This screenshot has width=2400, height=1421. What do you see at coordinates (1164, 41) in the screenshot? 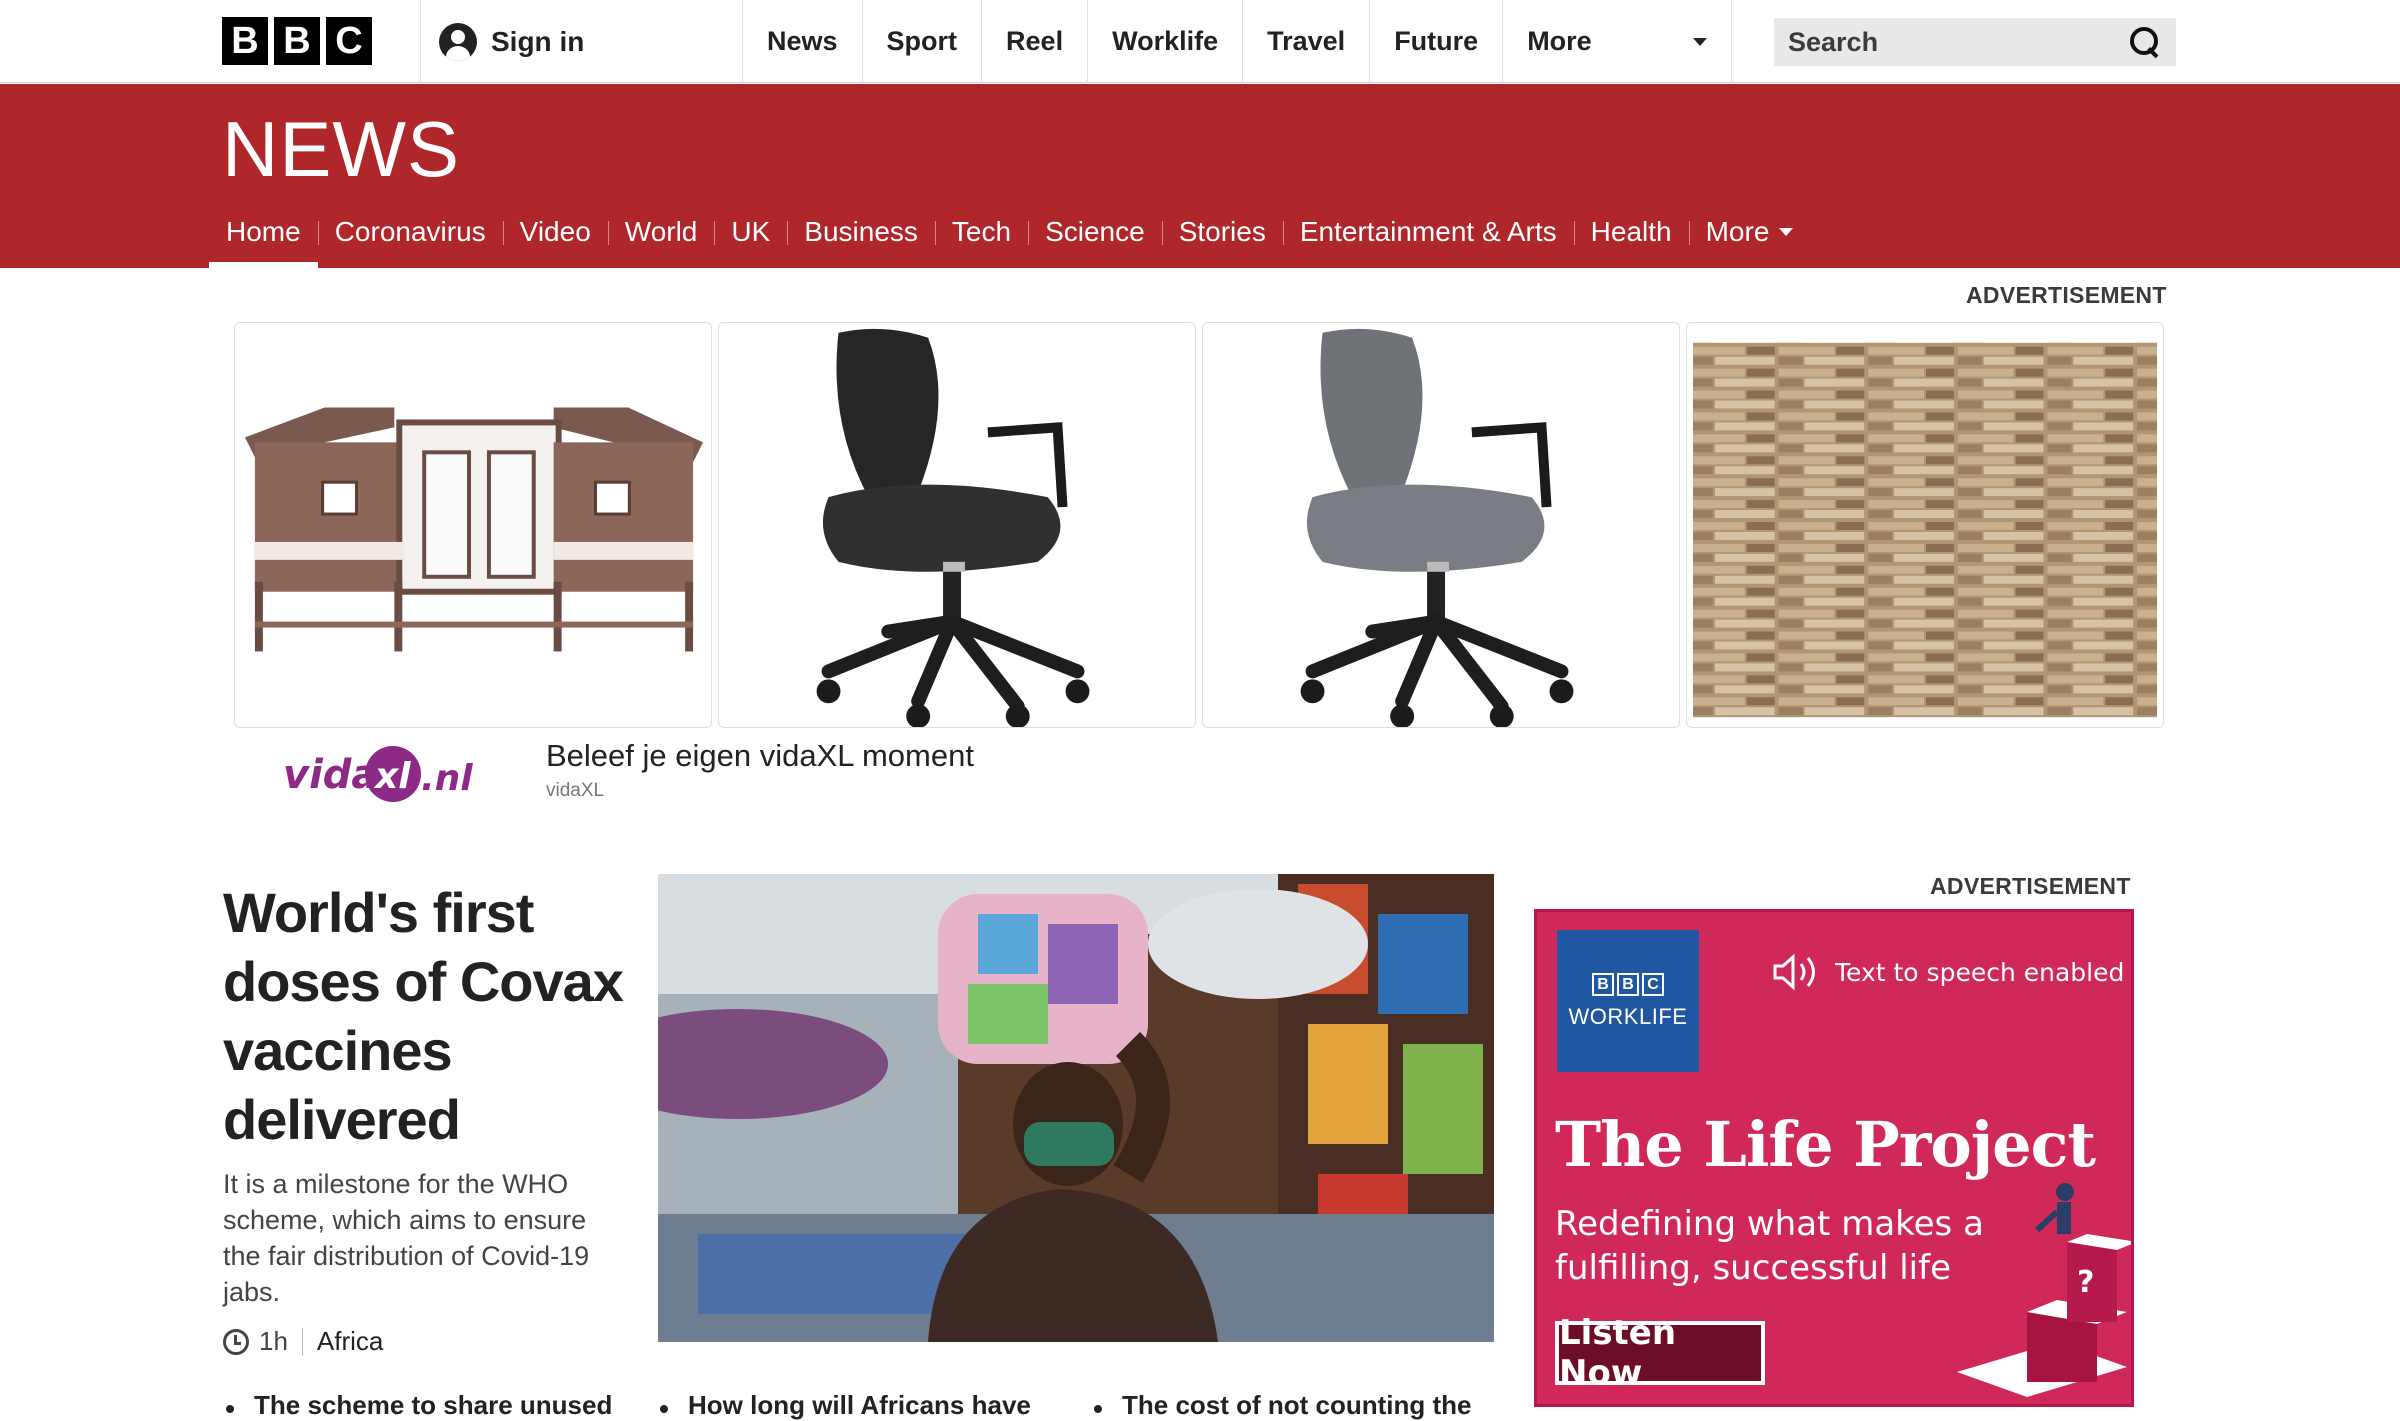
I see `global-nav-worklife: Worklife` at bounding box center [1164, 41].